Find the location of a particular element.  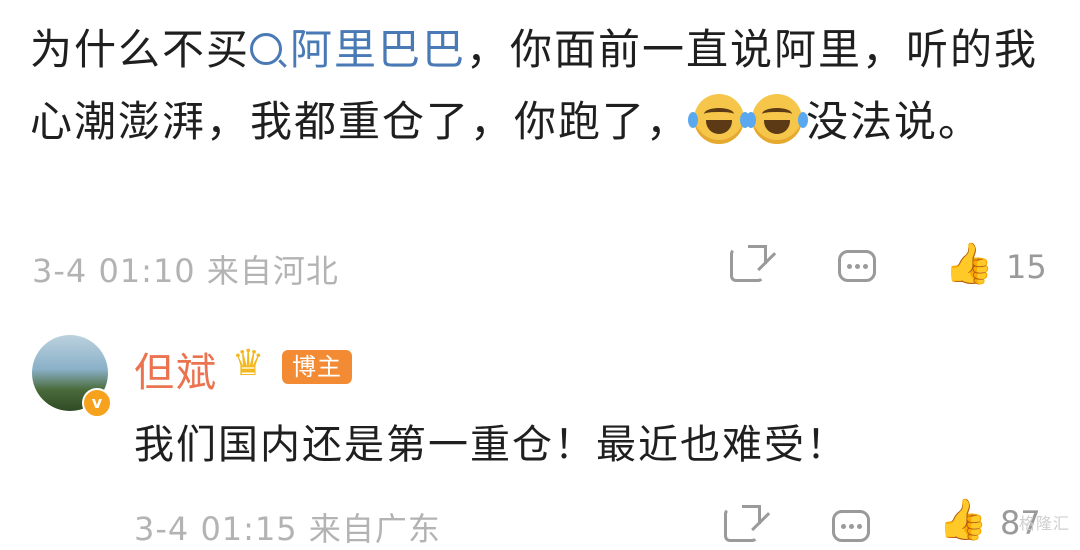

crown-icon: ♛ is located at coordinates (248, 363).